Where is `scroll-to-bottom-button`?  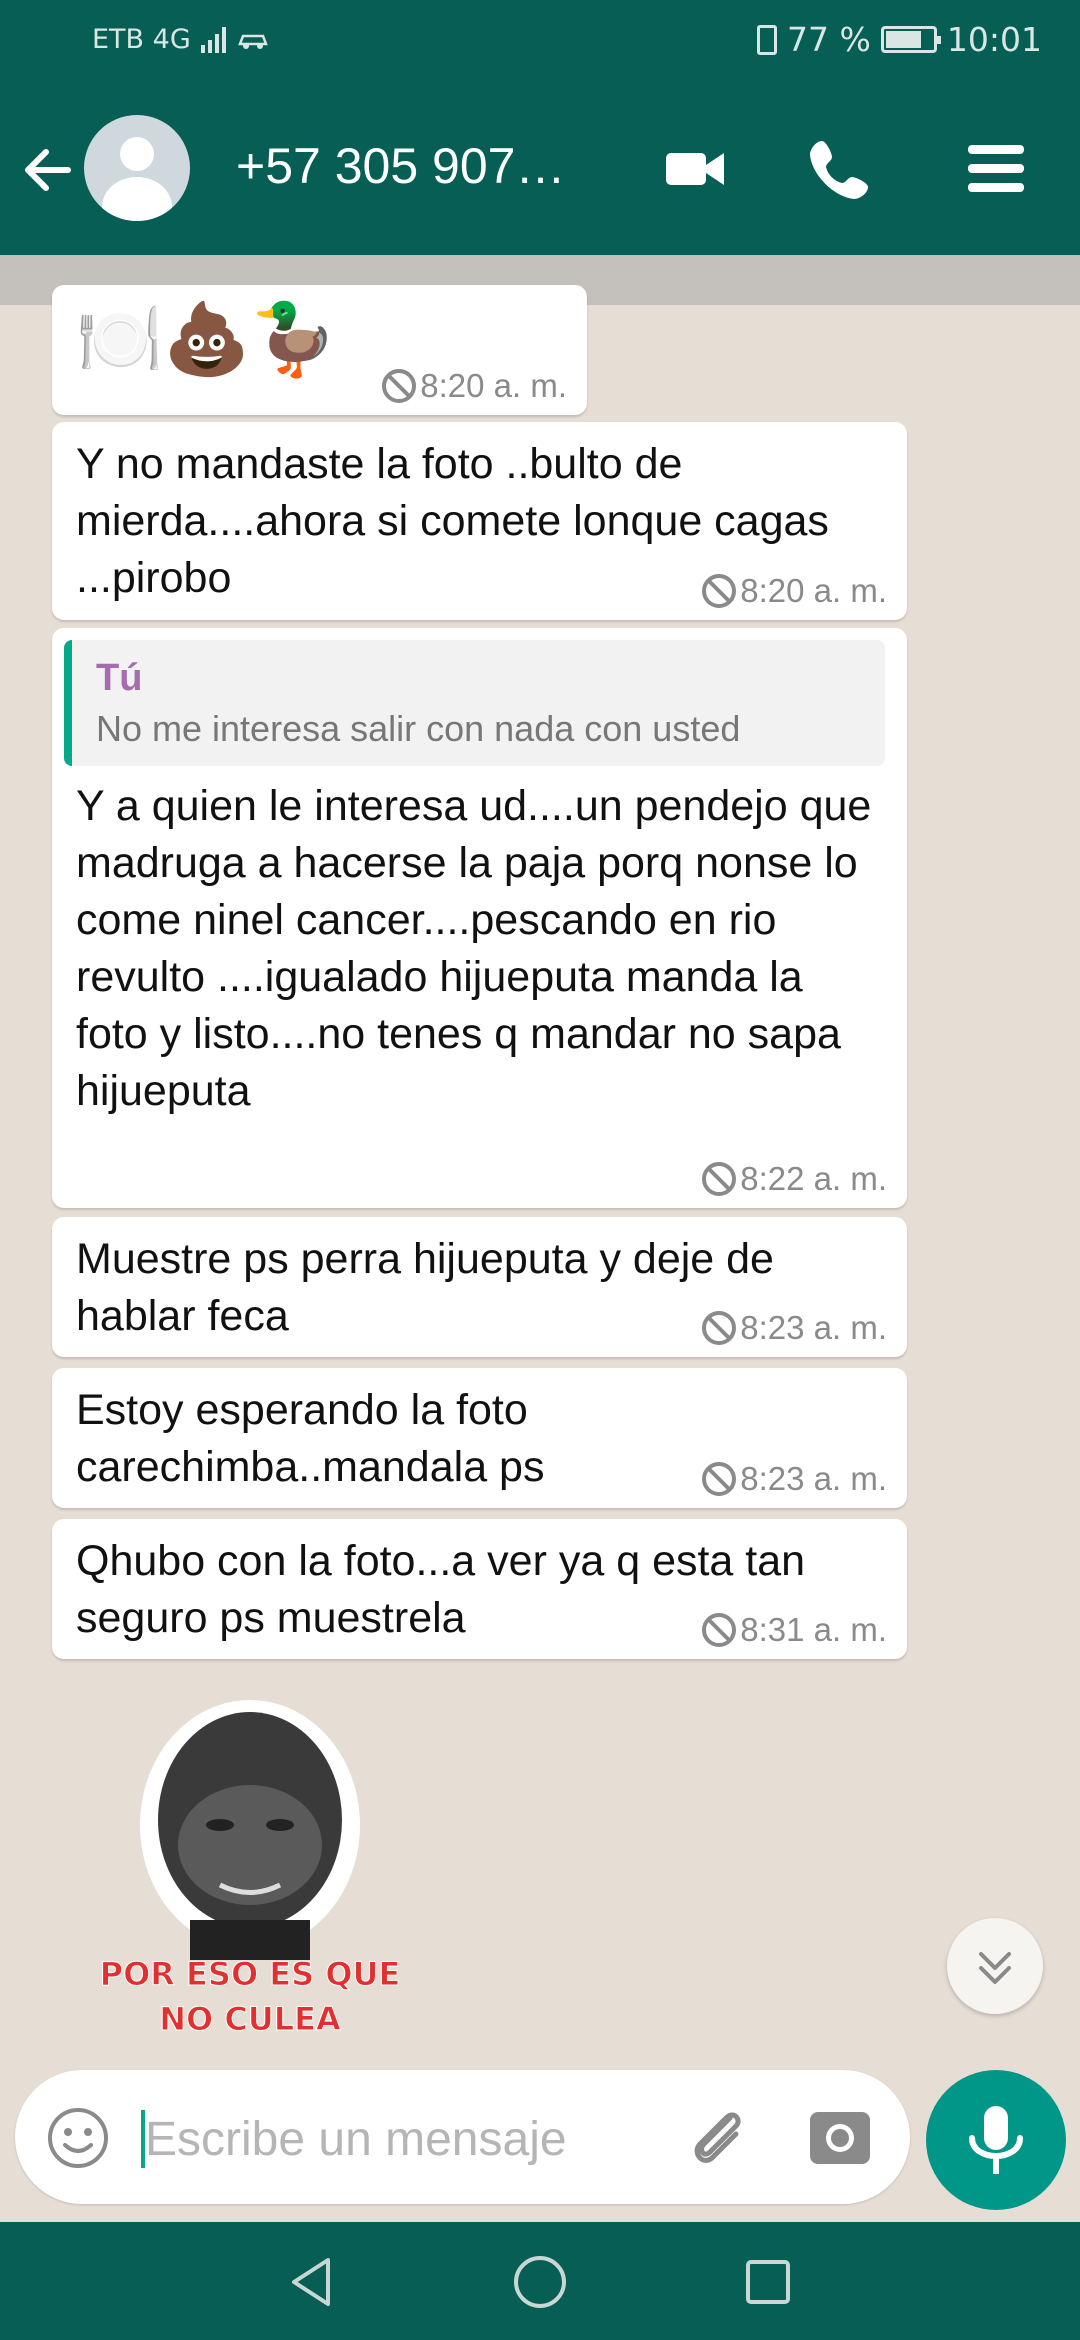 scroll-to-bottom-button is located at coordinates (995, 1966).